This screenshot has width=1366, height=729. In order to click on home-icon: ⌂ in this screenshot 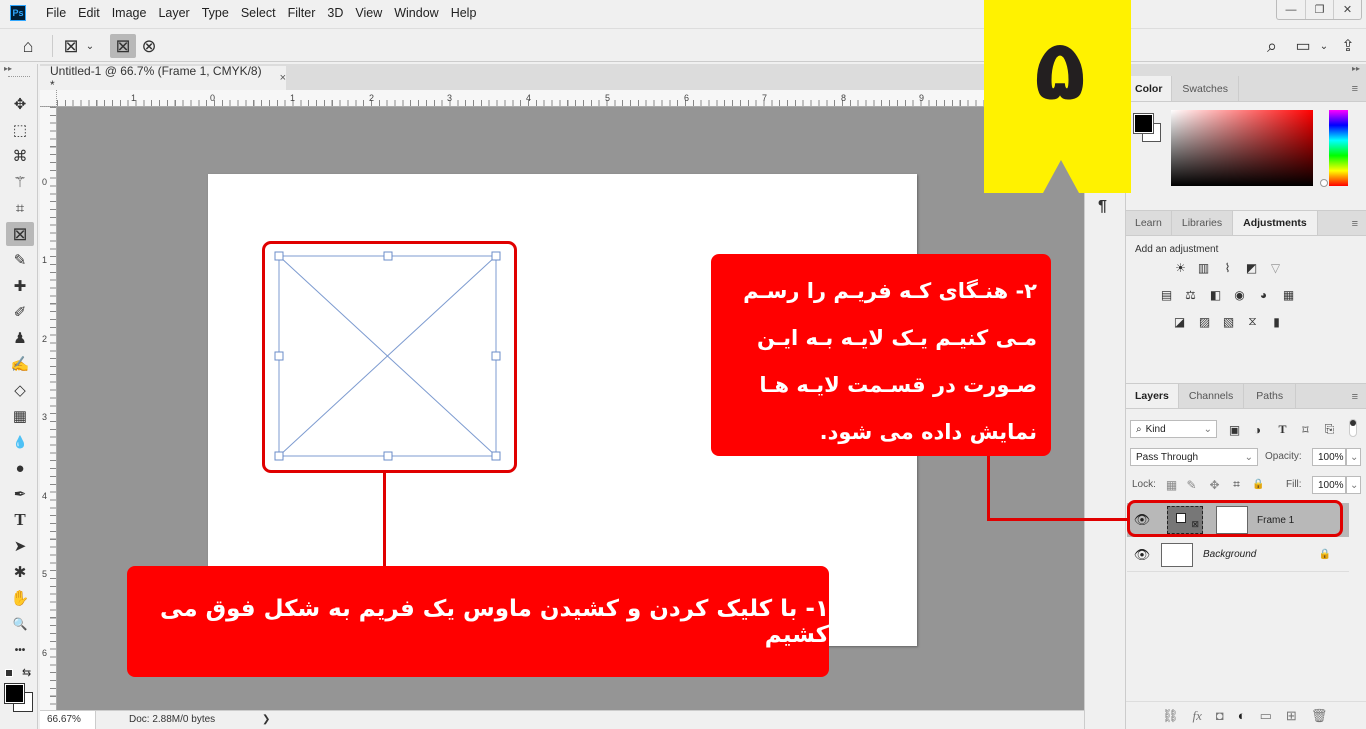, I will do `click(28, 46)`.